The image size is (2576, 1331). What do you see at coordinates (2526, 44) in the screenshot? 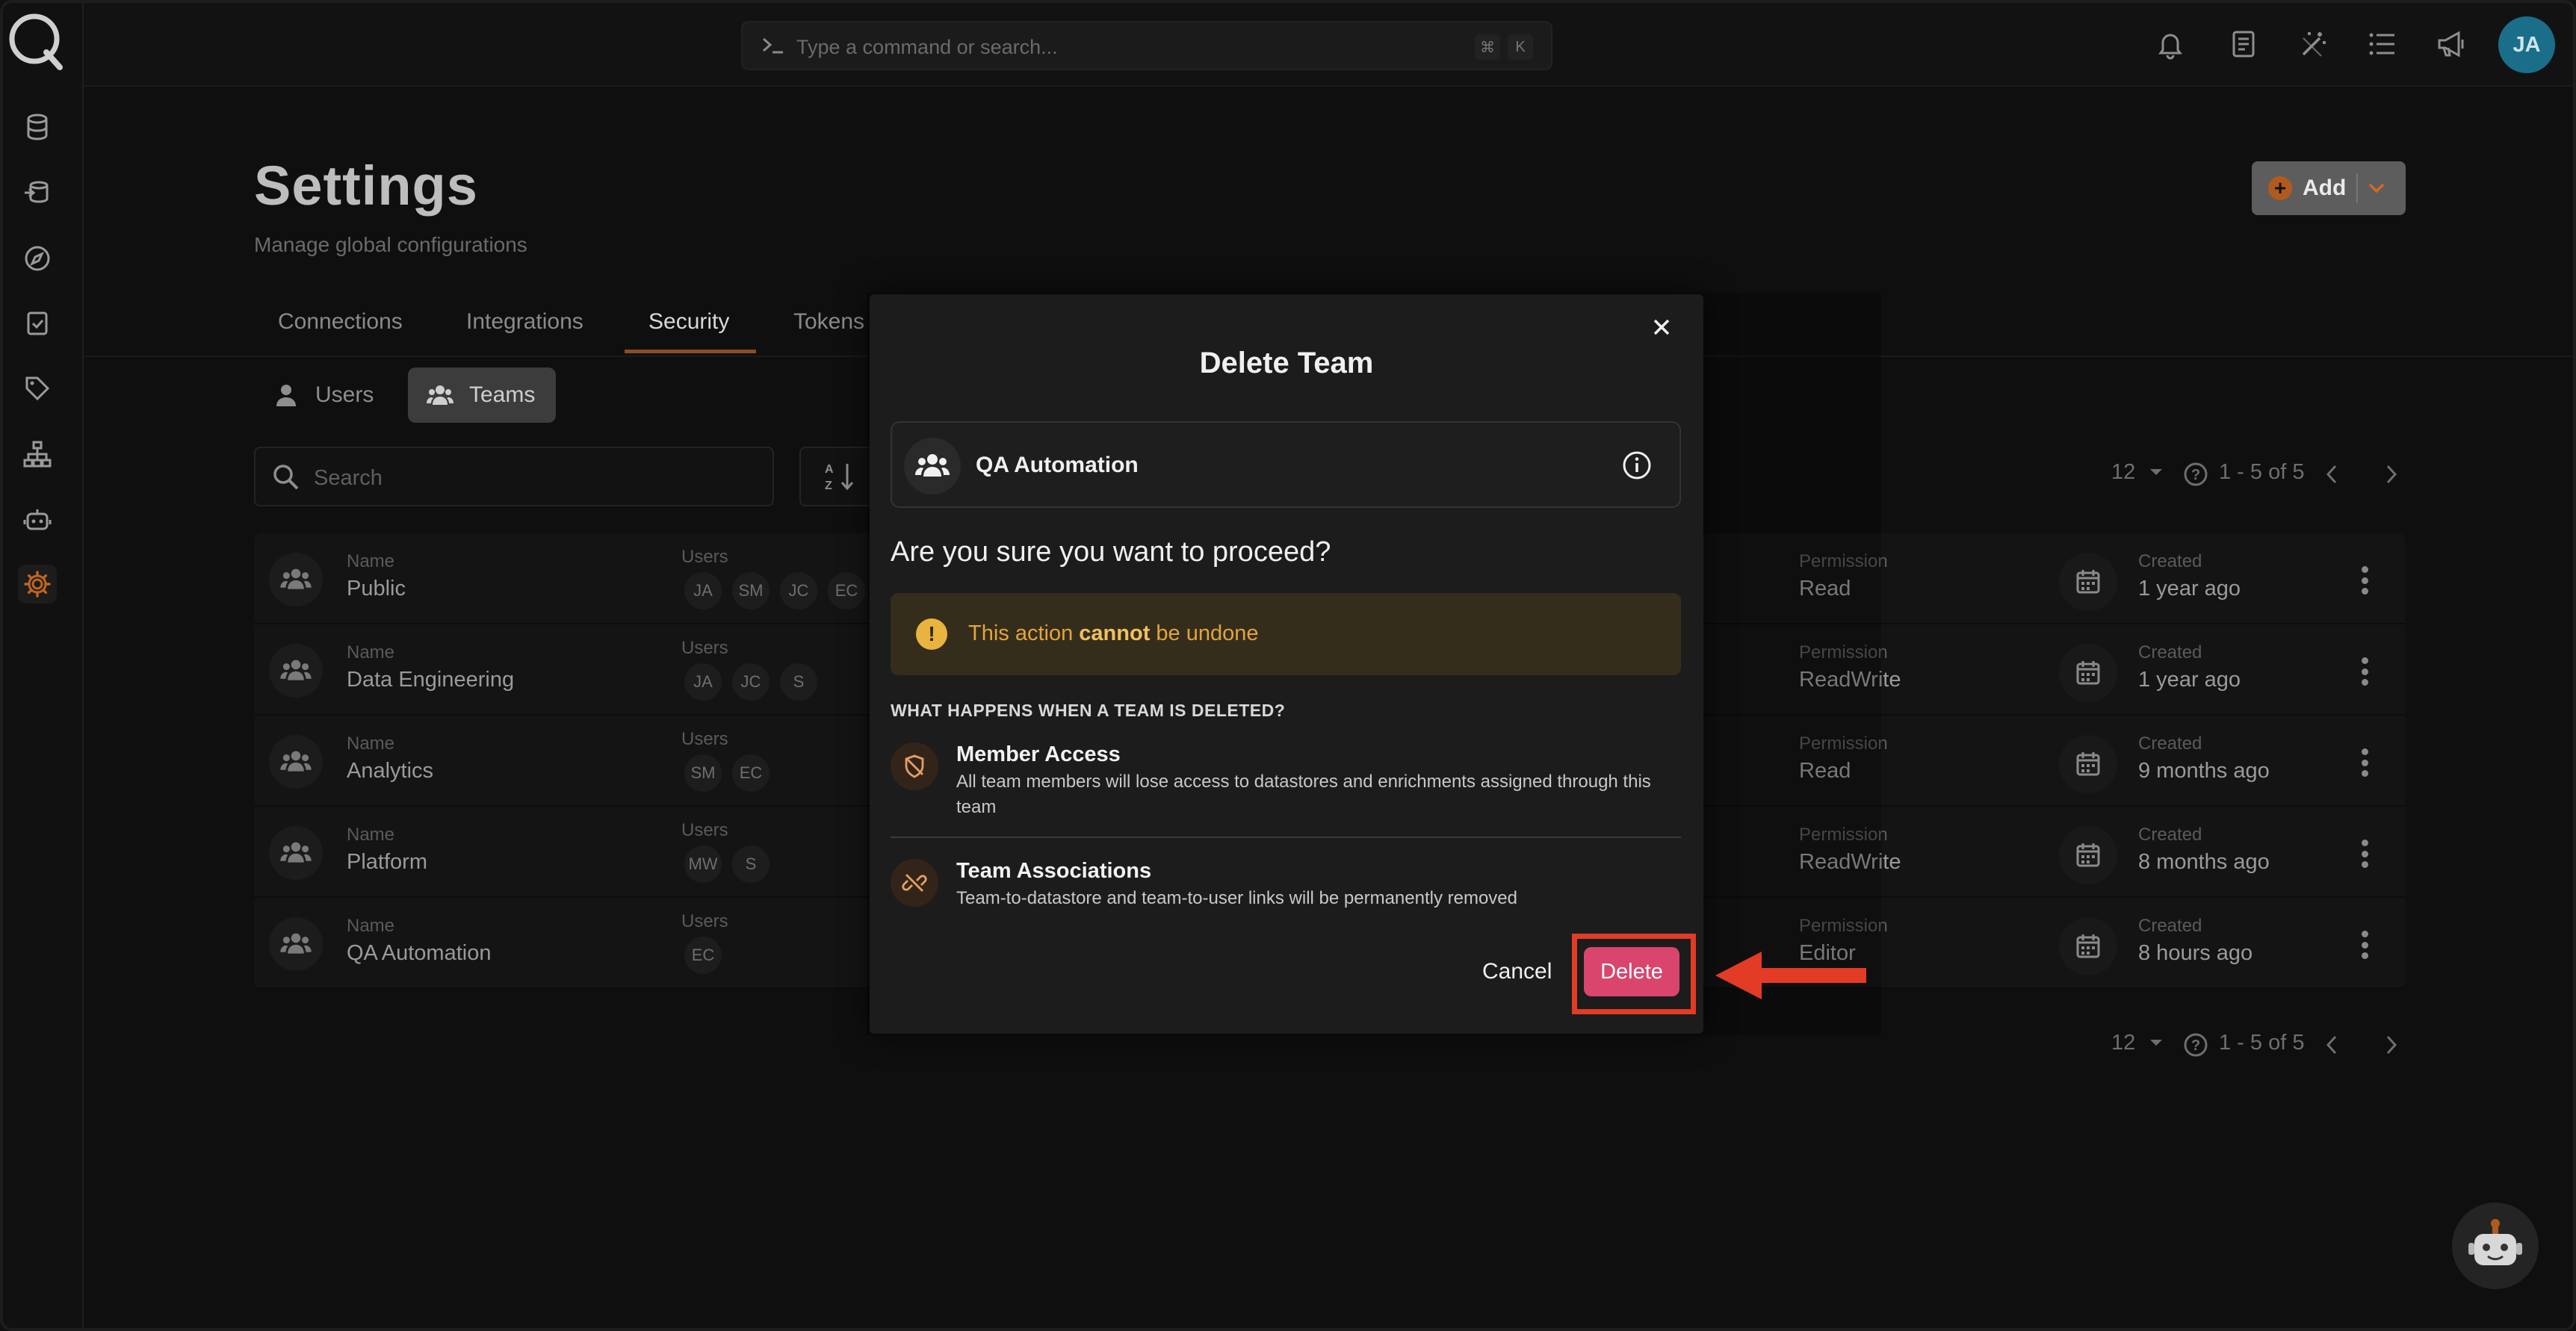
I see `user-avatar: JA` at bounding box center [2526, 44].